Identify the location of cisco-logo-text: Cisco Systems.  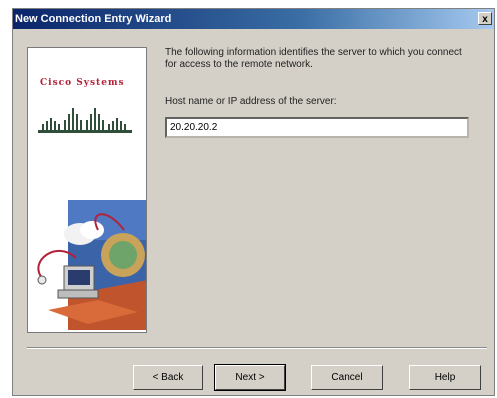
(82, 83).